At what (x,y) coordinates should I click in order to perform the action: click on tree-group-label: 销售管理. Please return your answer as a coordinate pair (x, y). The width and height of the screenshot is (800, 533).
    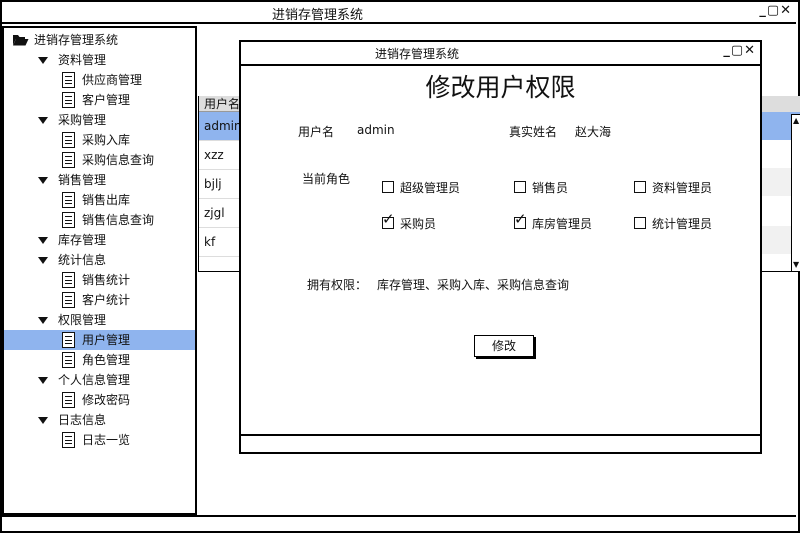
    Looking at the image, I should click on (82, 180).